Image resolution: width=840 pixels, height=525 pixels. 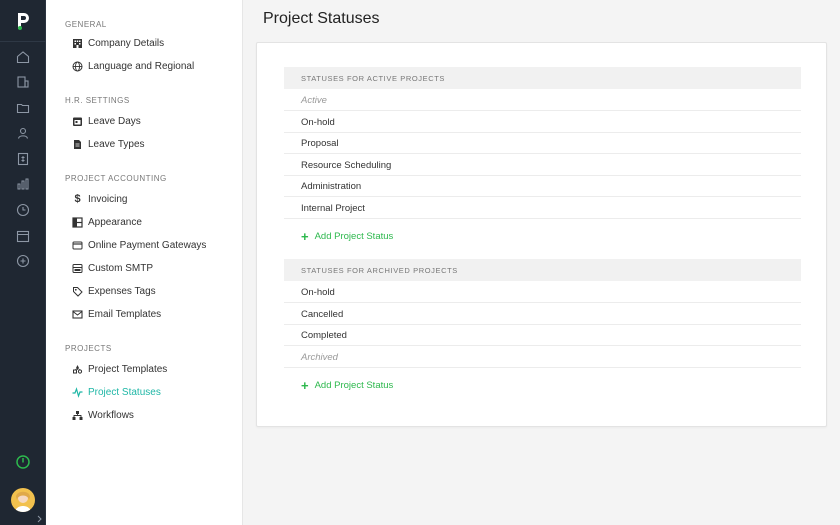 What do you see at coordinates (23, 21) in the screenshot?
I see `app-logo` at bounding box center [23, 21].